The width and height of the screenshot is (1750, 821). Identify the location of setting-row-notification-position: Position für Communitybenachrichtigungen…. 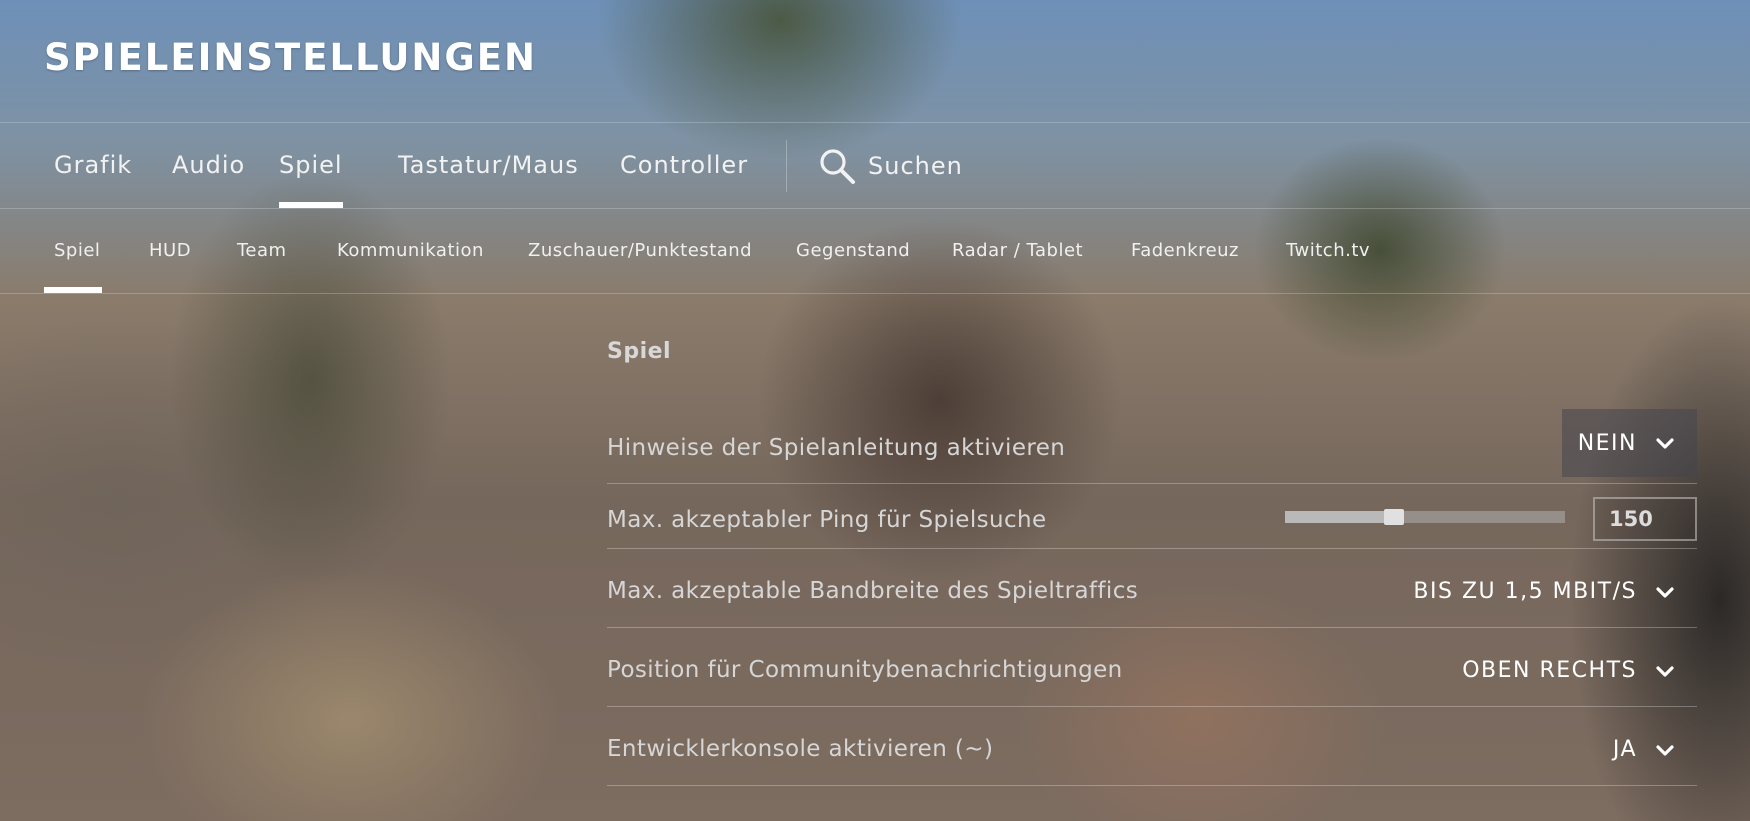
(1152, 667).